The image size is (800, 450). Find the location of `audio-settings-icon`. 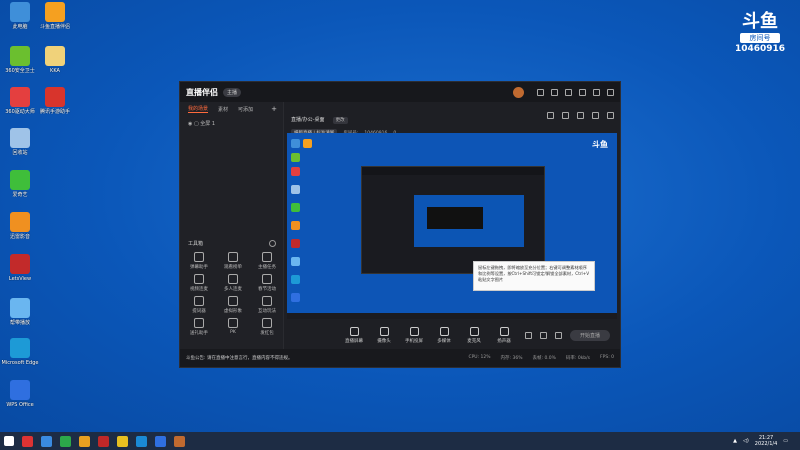

audio-settings-icon is located at coordinates (543, 335).